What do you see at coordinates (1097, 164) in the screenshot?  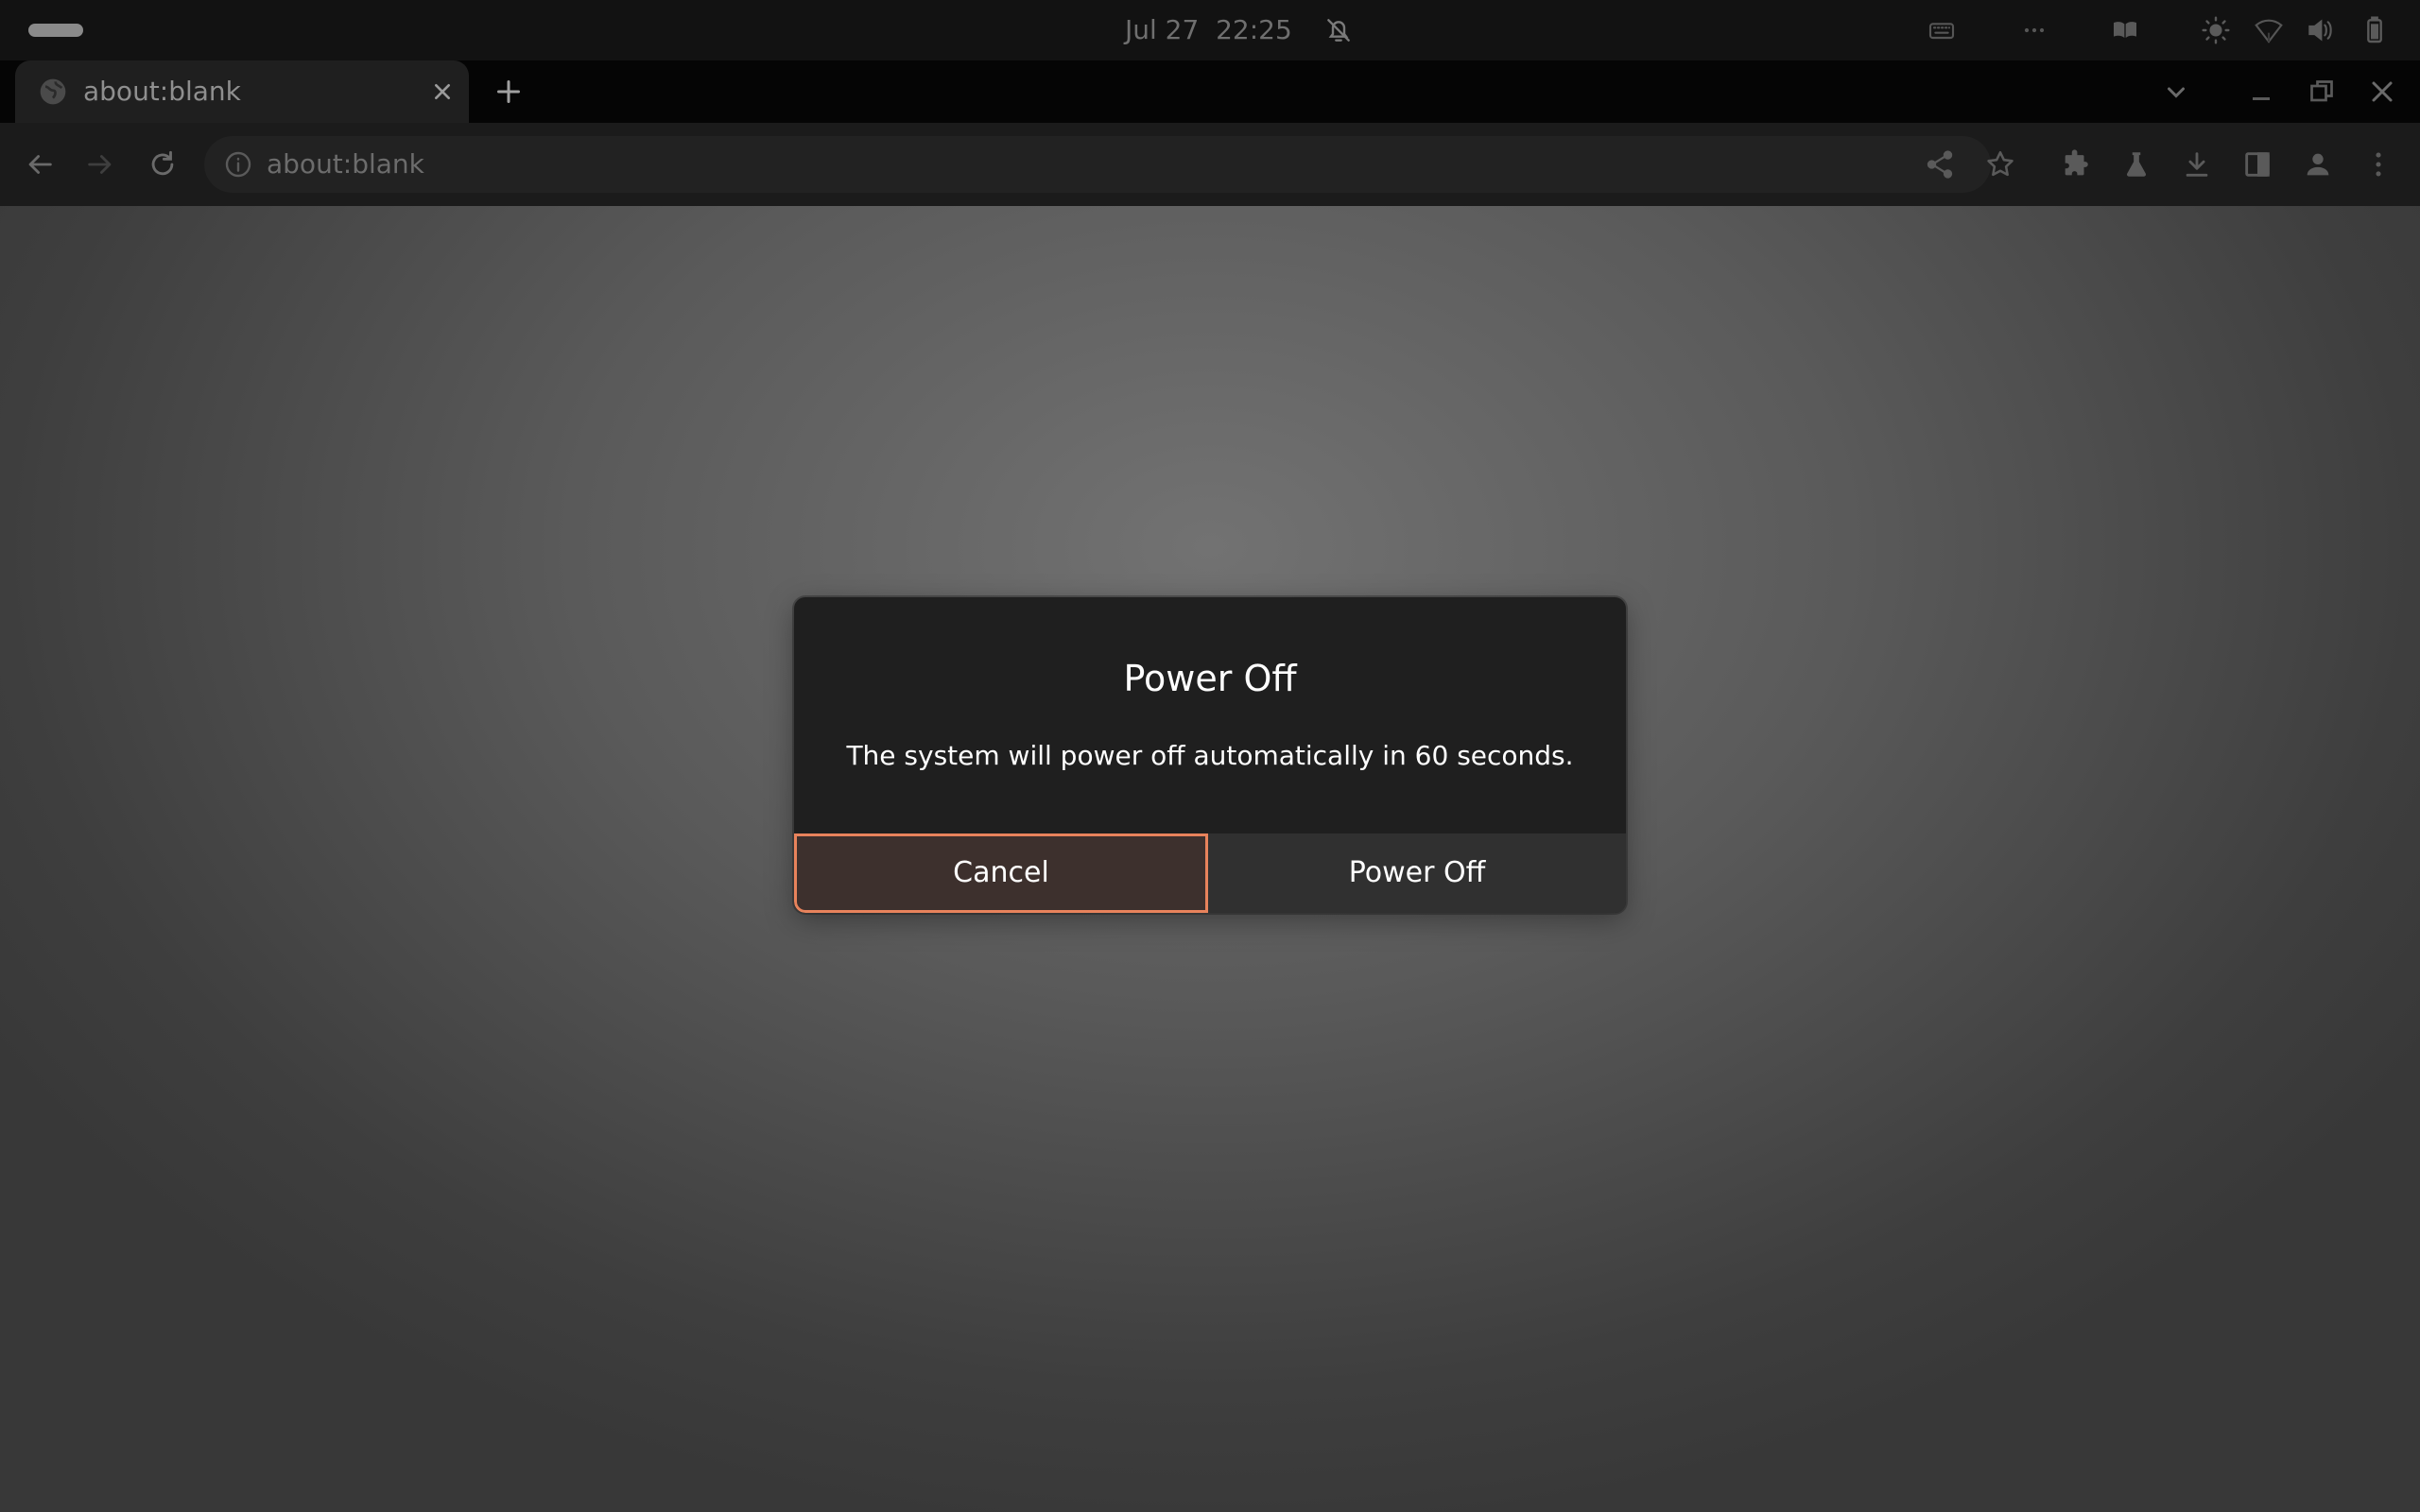 I see `address-bar: about:blank` at bounding box center [1097, 164].